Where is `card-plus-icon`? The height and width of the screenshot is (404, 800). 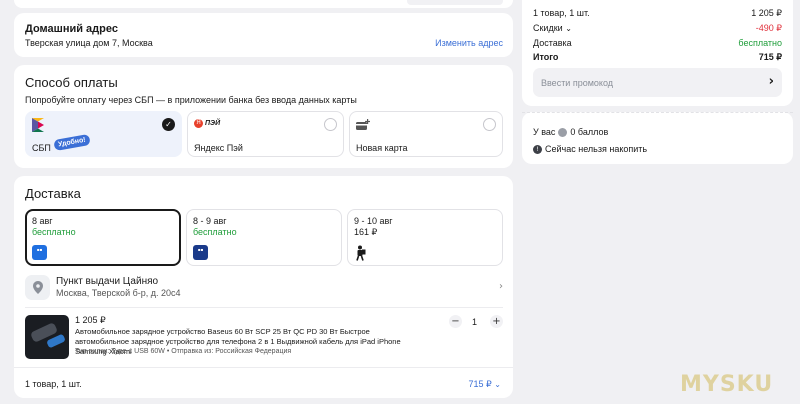 card-plus-icon is located at coordinates (363, 127).